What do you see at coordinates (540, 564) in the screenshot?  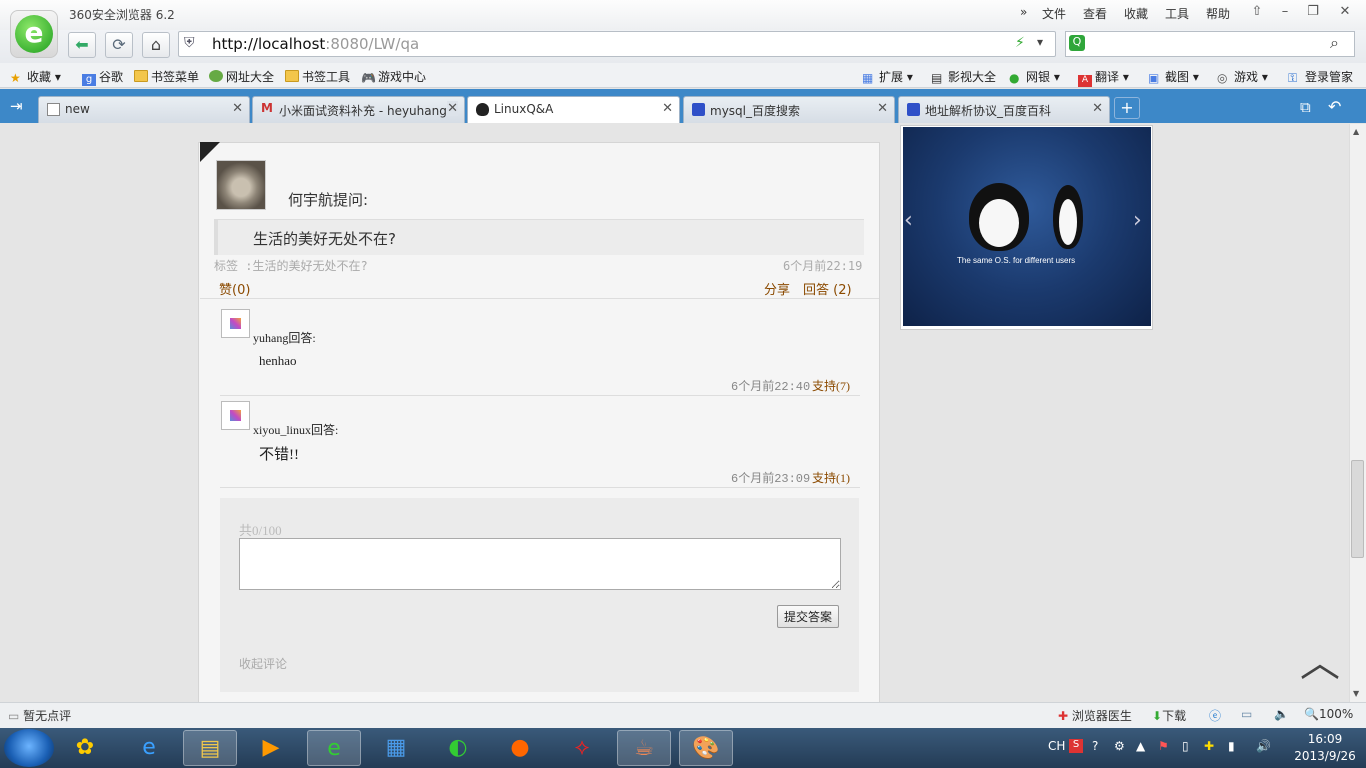 I see `answer-textarea` at bounding box center [540, 564].